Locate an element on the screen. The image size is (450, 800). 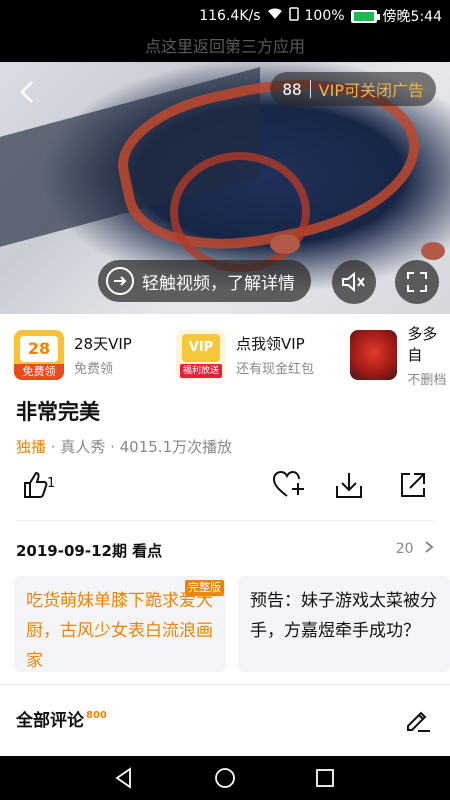
logo-text: 28天 is located at coordinates (39, 358).